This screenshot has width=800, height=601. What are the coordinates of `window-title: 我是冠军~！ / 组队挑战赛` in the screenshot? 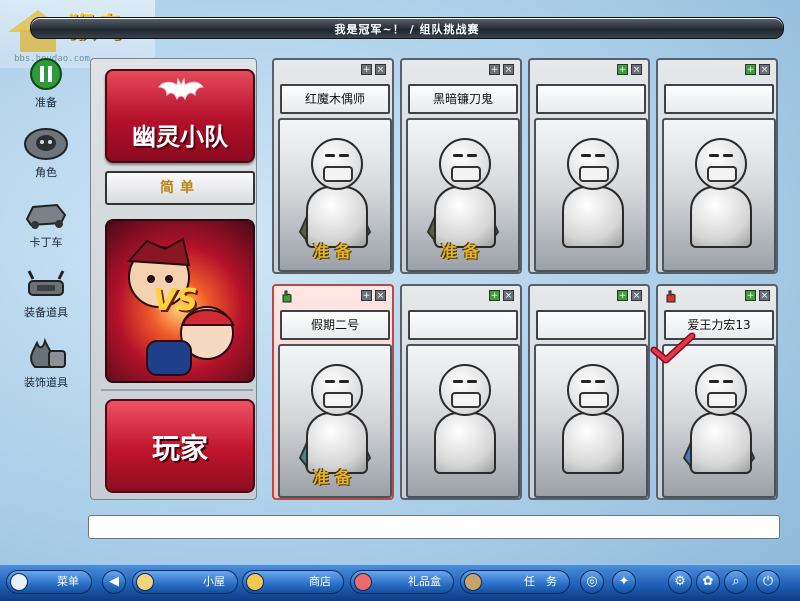 It's located at (407, 29).